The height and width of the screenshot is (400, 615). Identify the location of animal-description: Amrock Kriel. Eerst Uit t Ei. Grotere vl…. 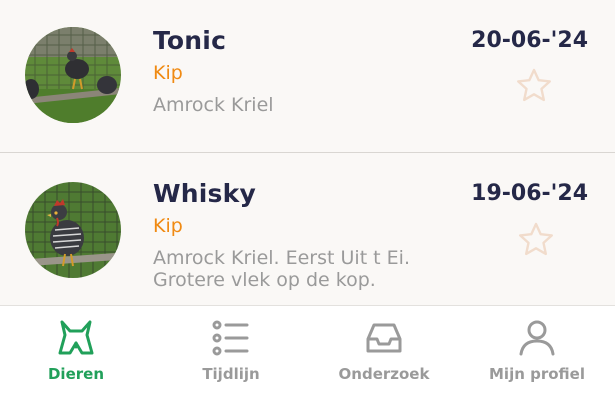
(303, 269).